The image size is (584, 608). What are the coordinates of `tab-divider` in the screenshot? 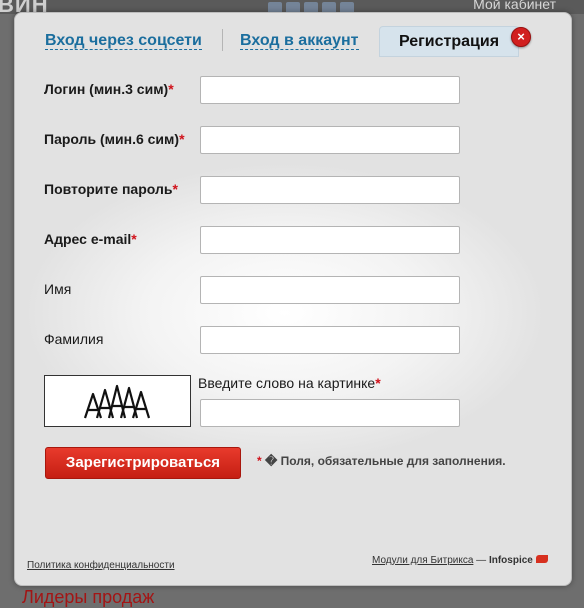 It's located at (222, 40).